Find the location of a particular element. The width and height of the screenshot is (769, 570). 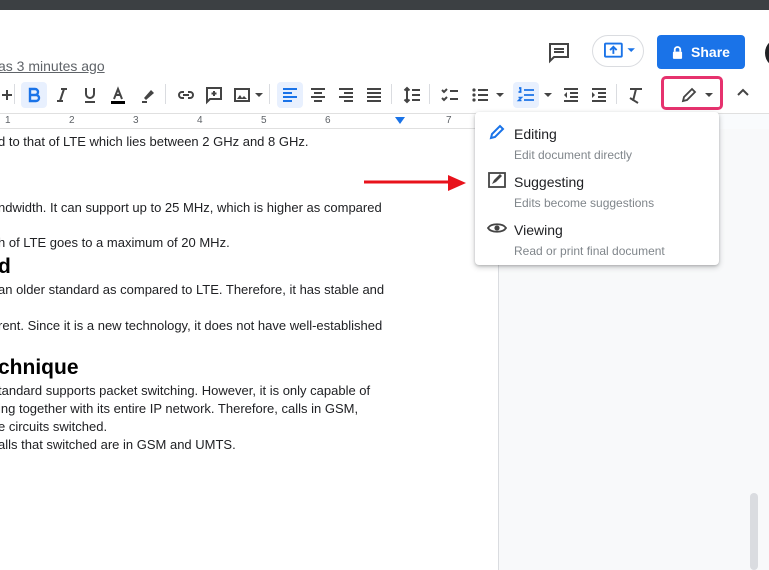

insert-image-icon is located at coordinates (242, 95).